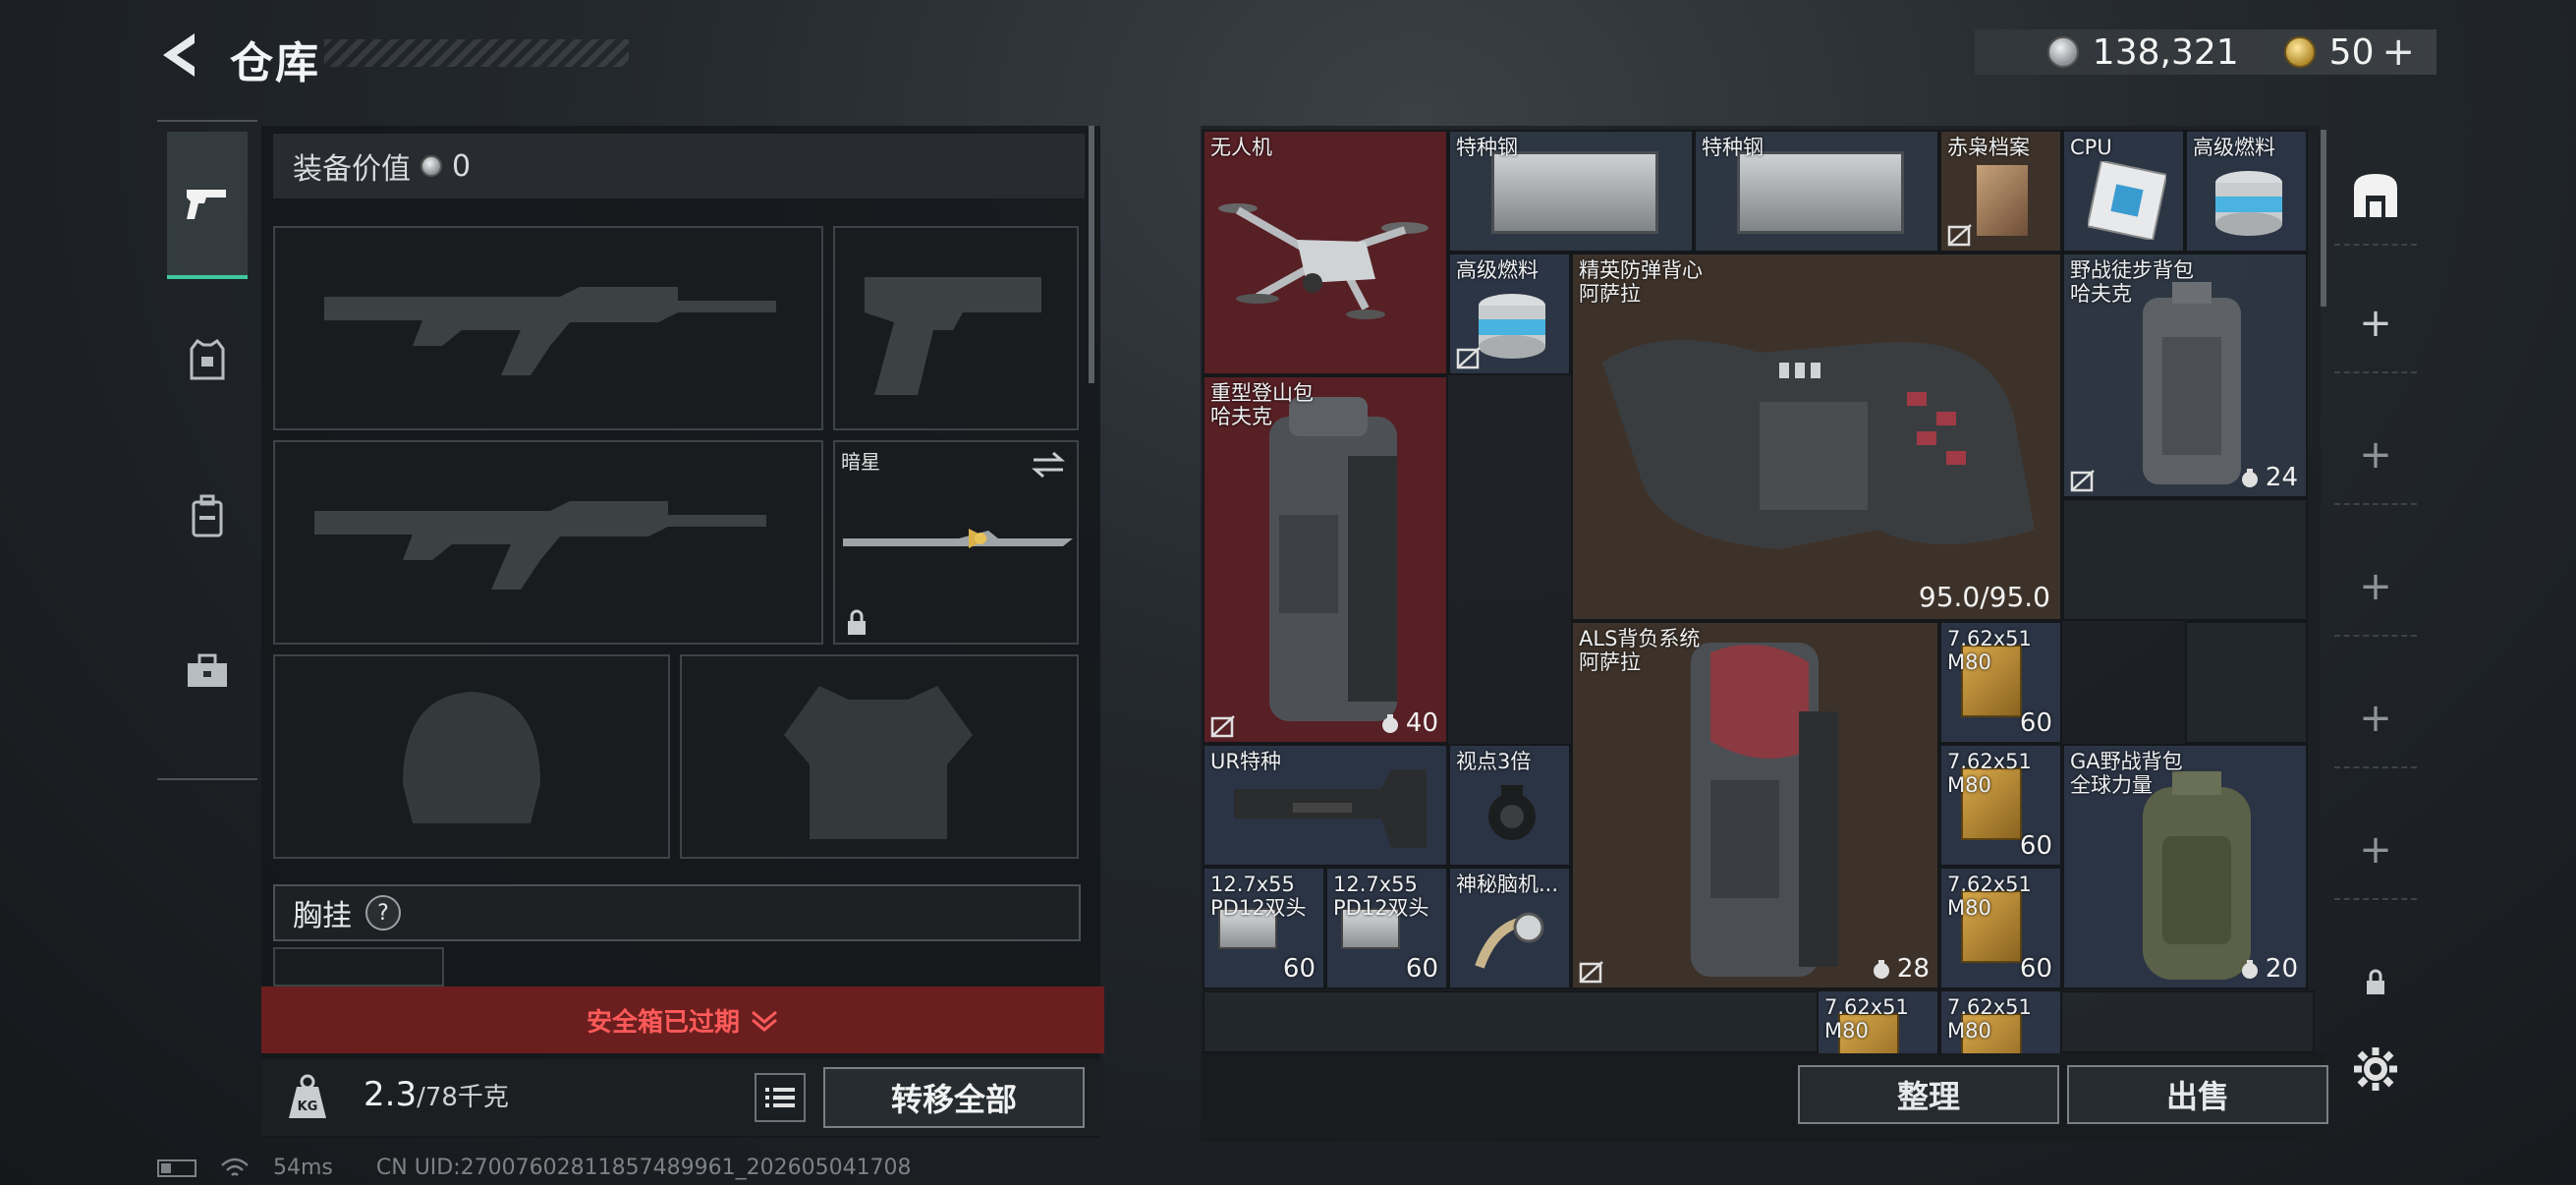 This screenshot has width=2576, height=1185. What do you see at coordinates (358, 967) in the screenshot?
I see `chest-rig-slot` at bounding box center [358, 967].